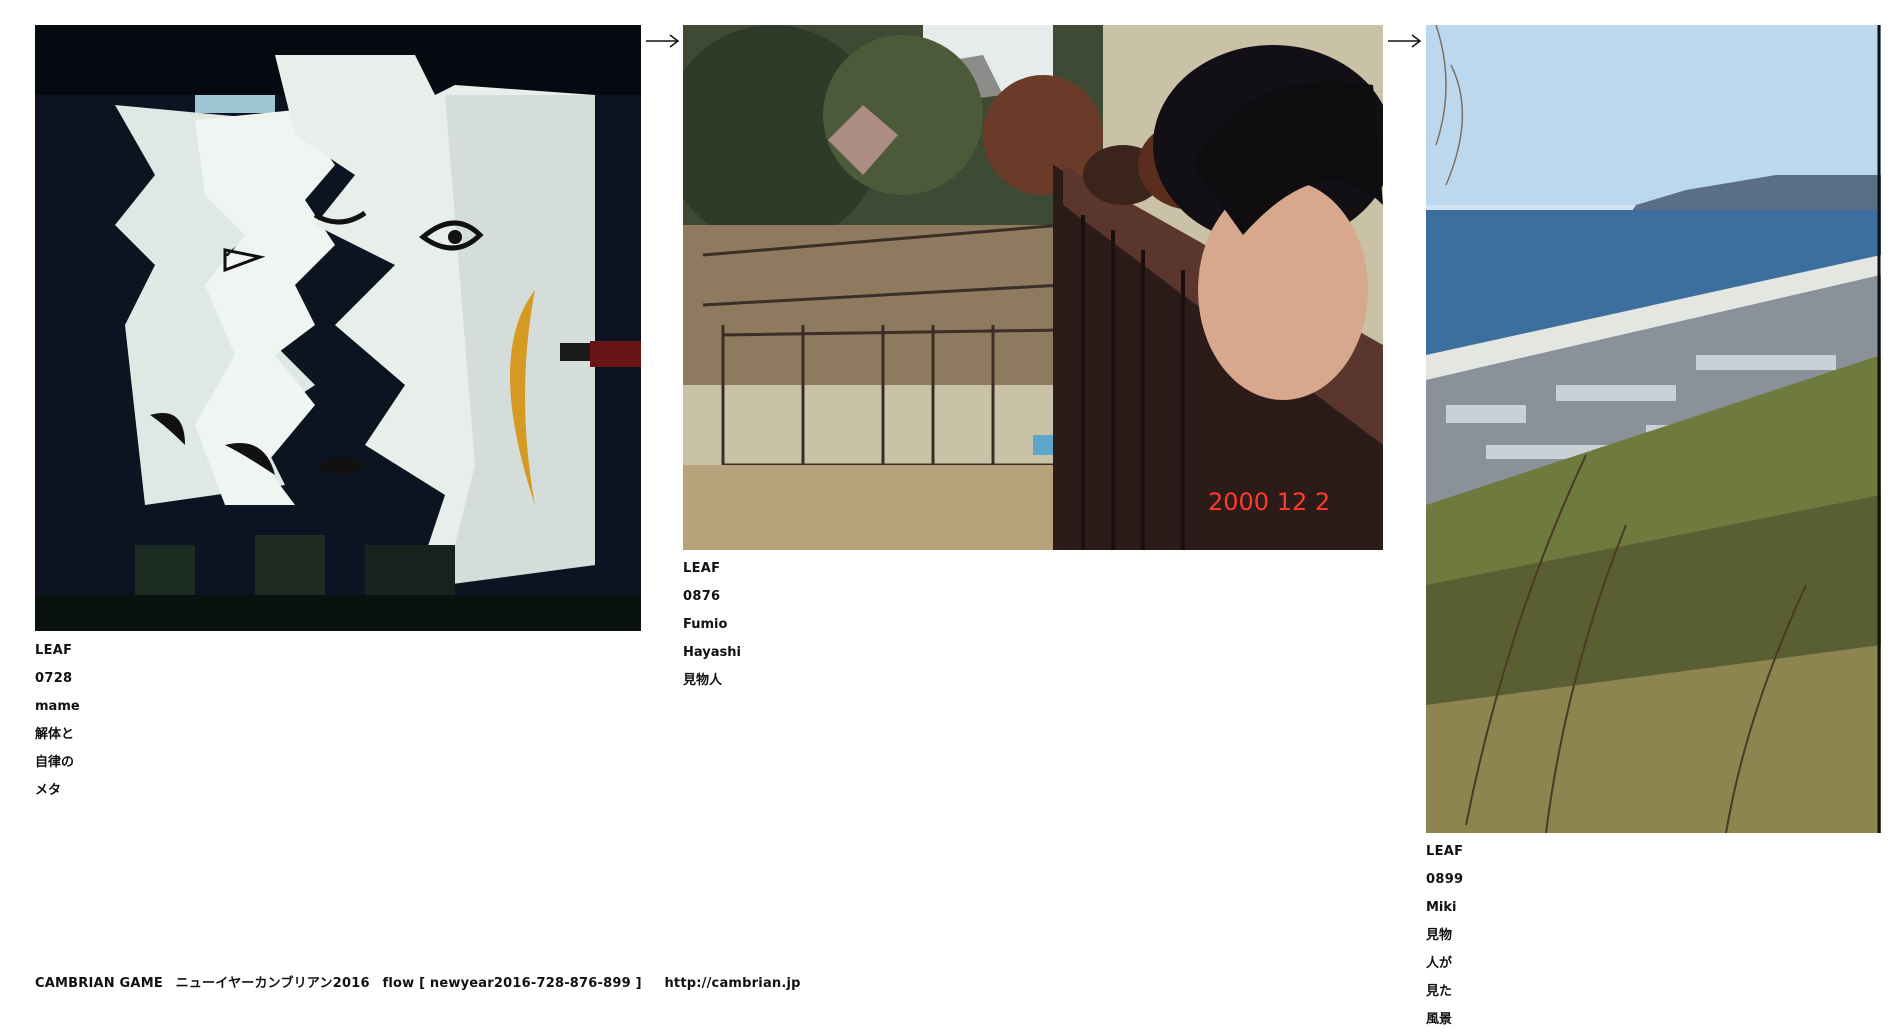  I want to click on leaf-author: Miki, so click(1444, 908).